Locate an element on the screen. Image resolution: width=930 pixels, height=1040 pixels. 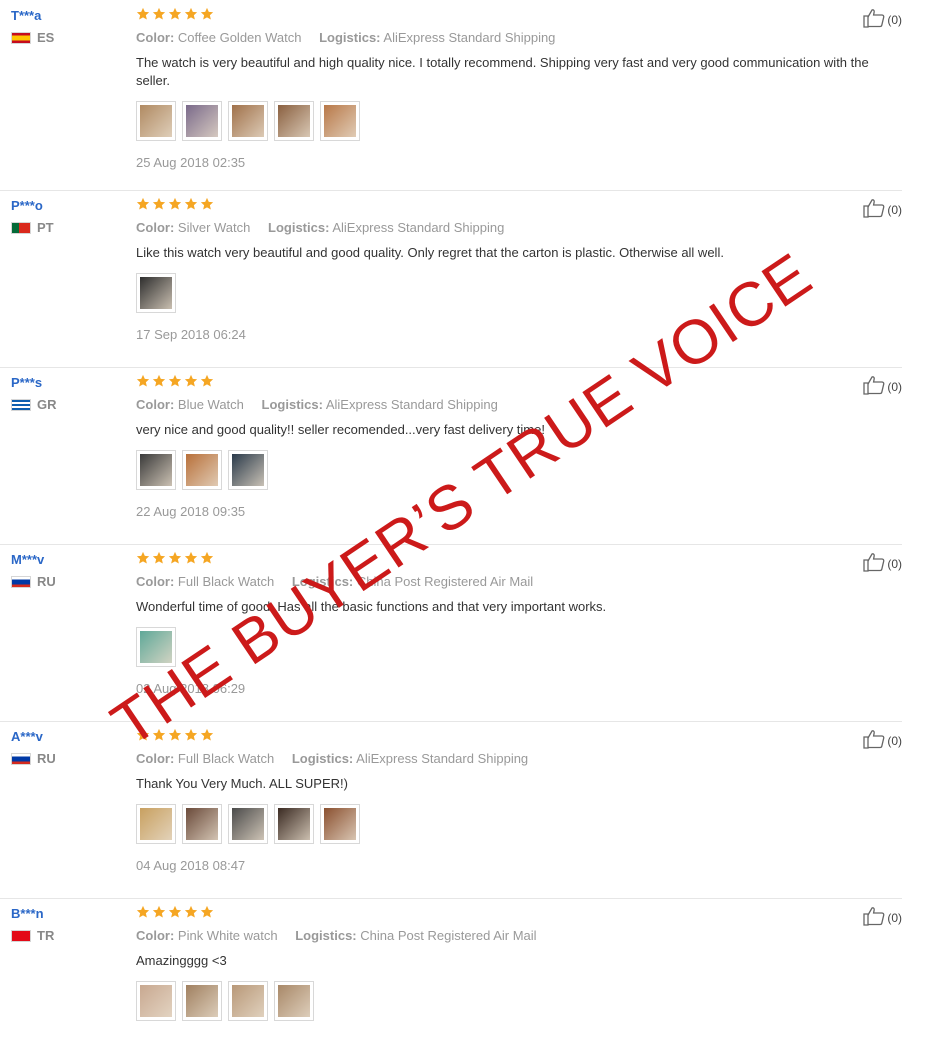
reviewer-info: T***a ES is located at coordinates (66, 26).